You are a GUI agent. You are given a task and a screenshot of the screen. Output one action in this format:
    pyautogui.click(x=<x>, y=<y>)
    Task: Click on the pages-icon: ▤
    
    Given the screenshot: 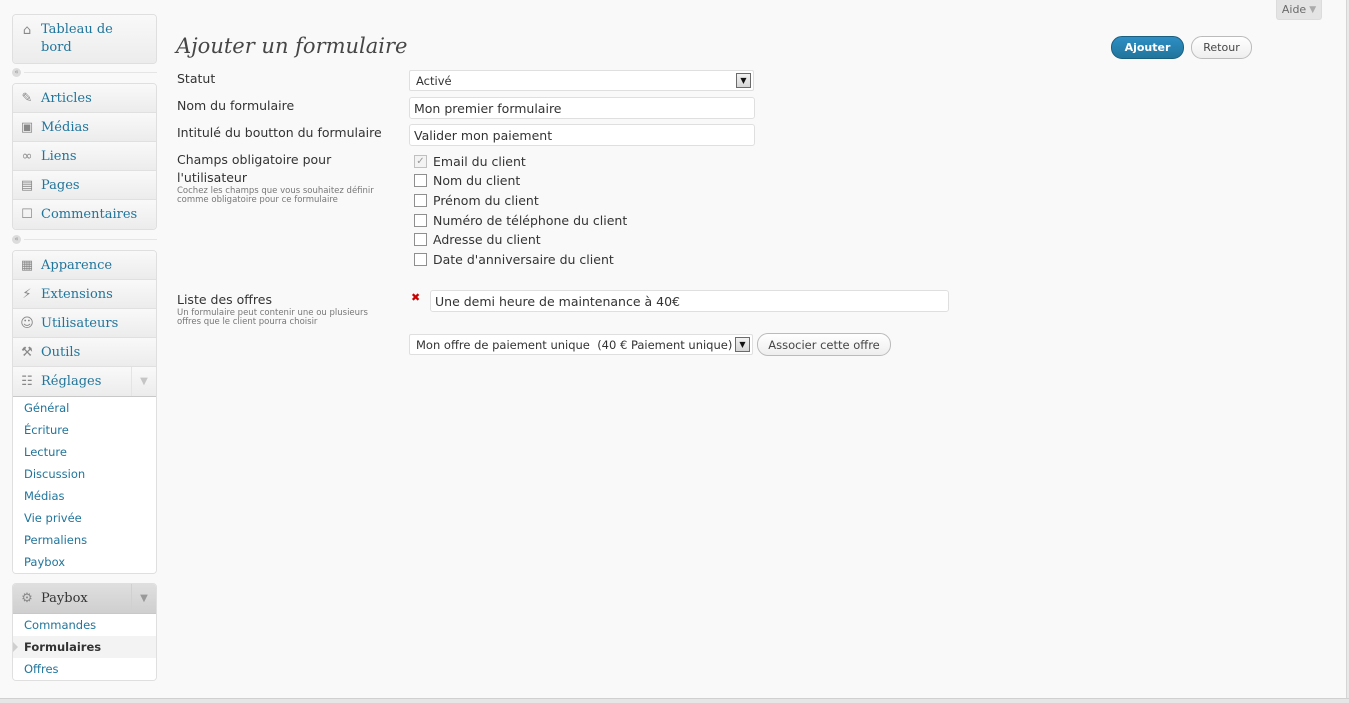 What is the action you would take?
    pyautogui.click(x=27, y=185)
    